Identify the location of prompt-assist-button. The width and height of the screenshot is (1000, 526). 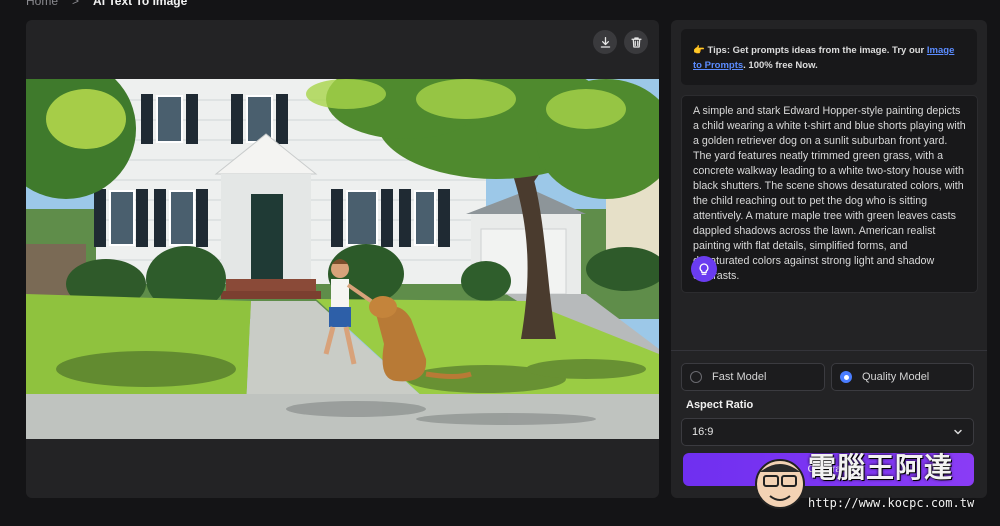
(704, 269).